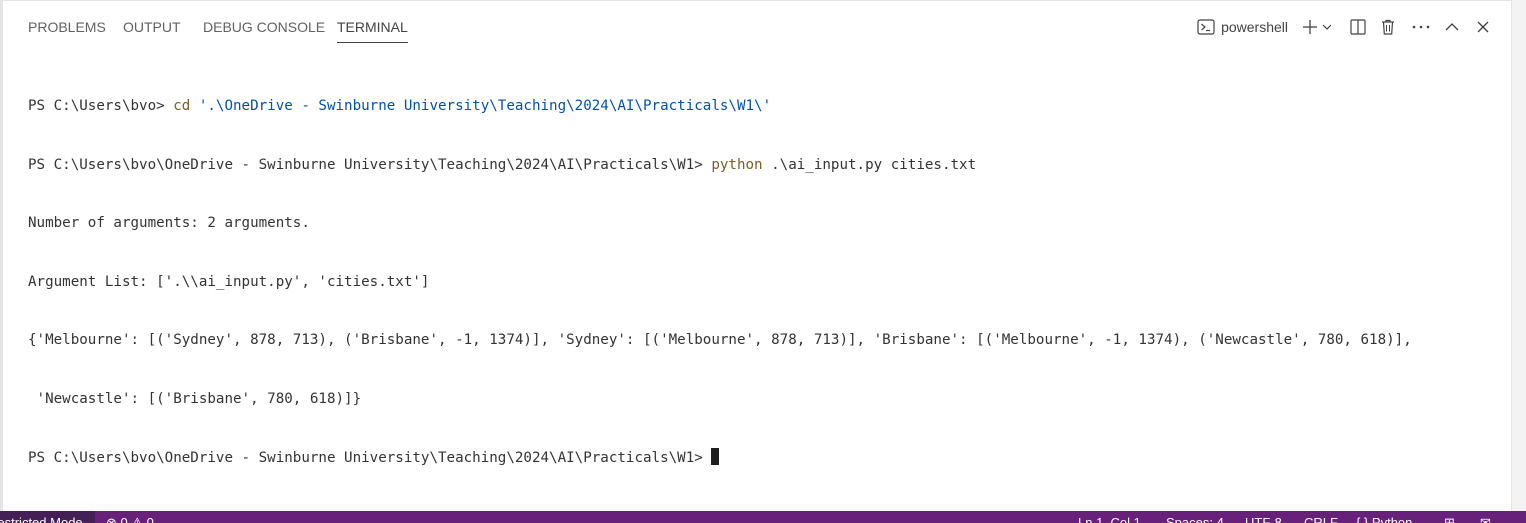  What do you see at coordinates (1321, 518) in the screenshot?
I see `eol-indicator: CRLF` at bounding box center [1321, 518].